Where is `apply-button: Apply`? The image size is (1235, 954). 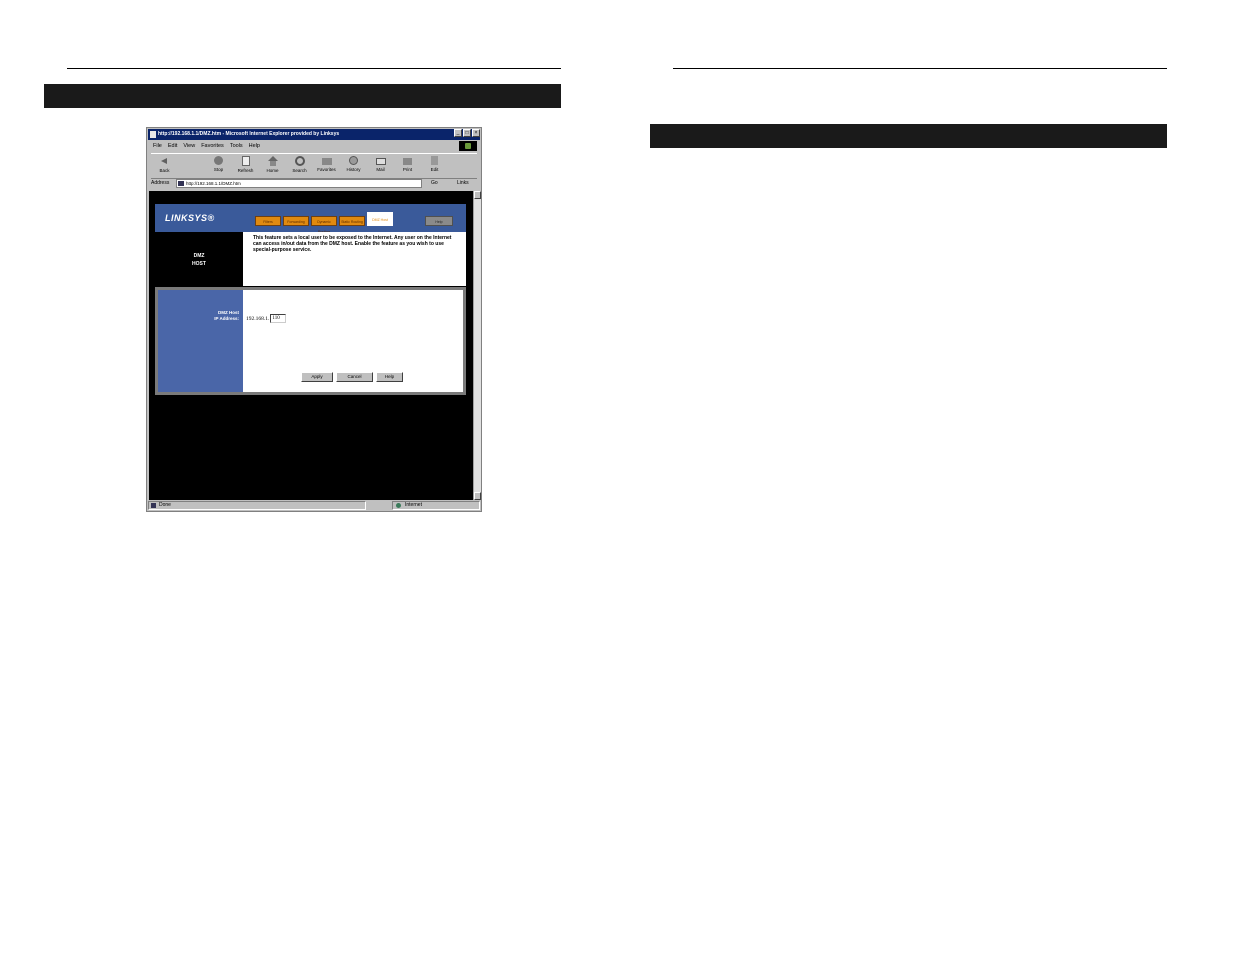 apply-button: Apply is located at coordinates (317, 377).